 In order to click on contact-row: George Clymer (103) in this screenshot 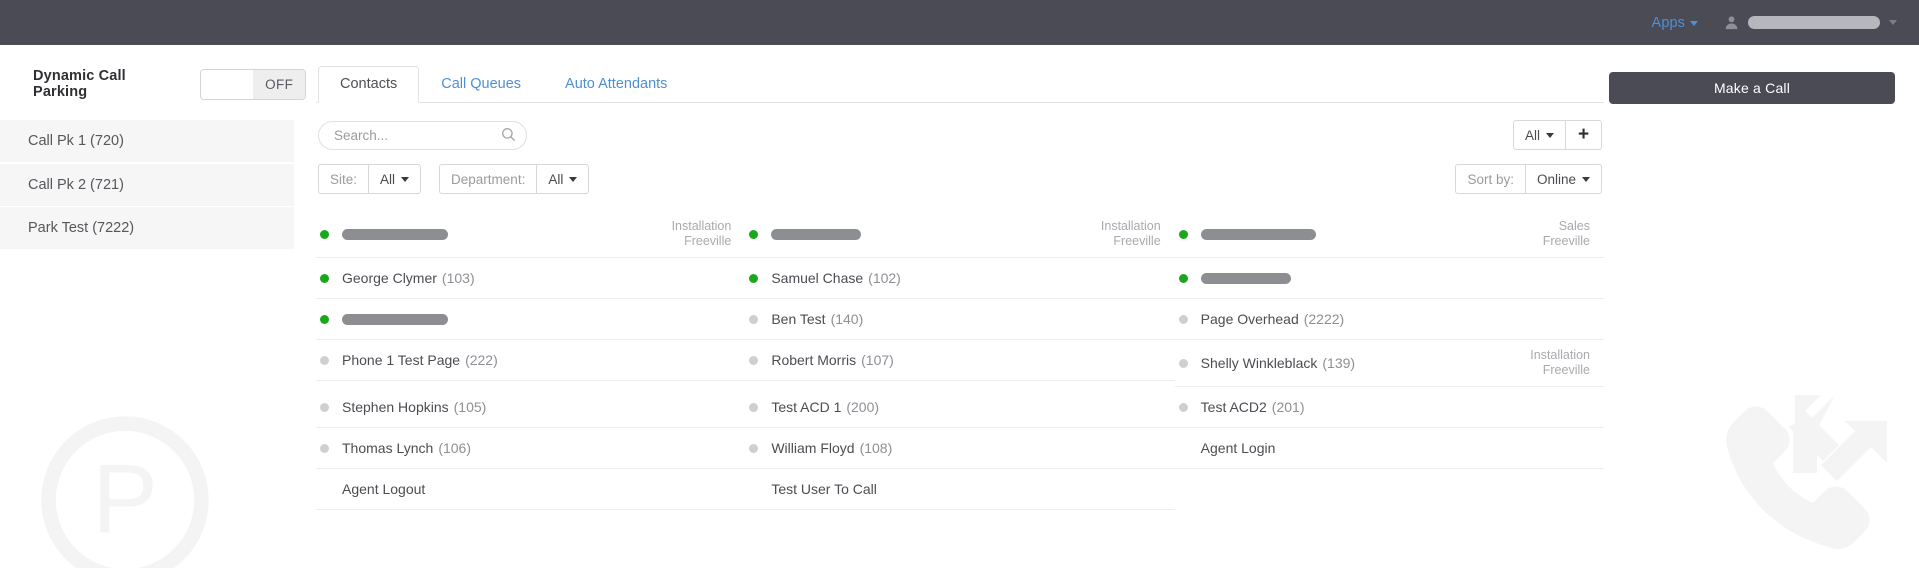, I will do `click(531, 278)`.